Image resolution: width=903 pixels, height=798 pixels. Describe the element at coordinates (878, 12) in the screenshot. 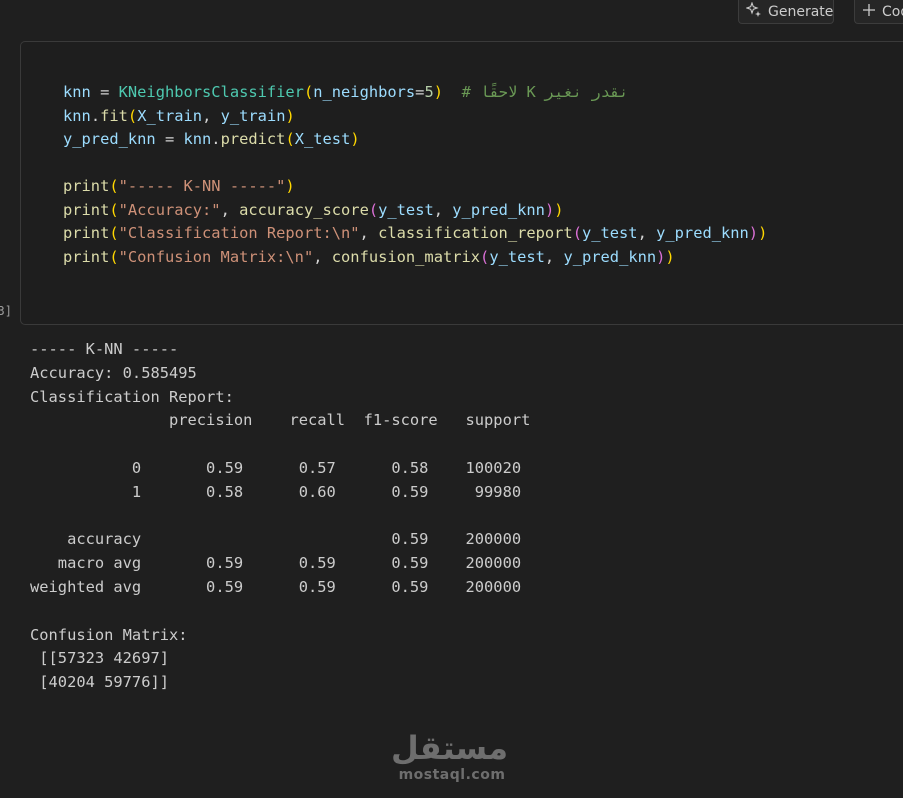

I see `add-code-cell-button: Code` at that location.